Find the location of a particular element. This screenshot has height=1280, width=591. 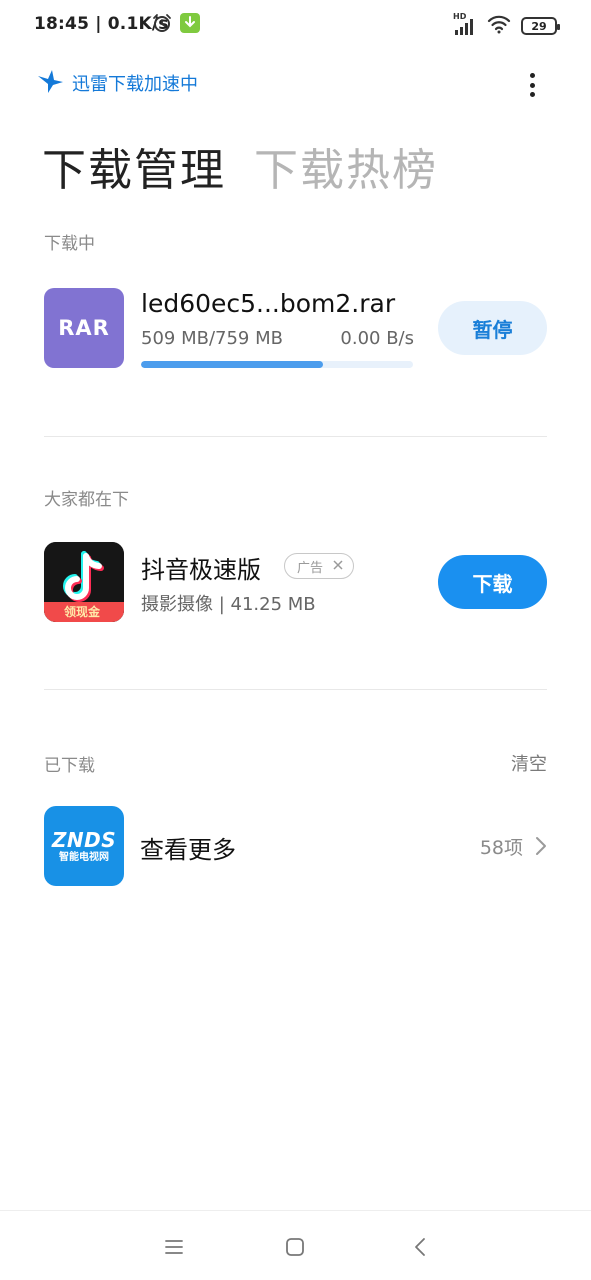

download-speed: 0.00 B/s is located at coordinates (377, 338).